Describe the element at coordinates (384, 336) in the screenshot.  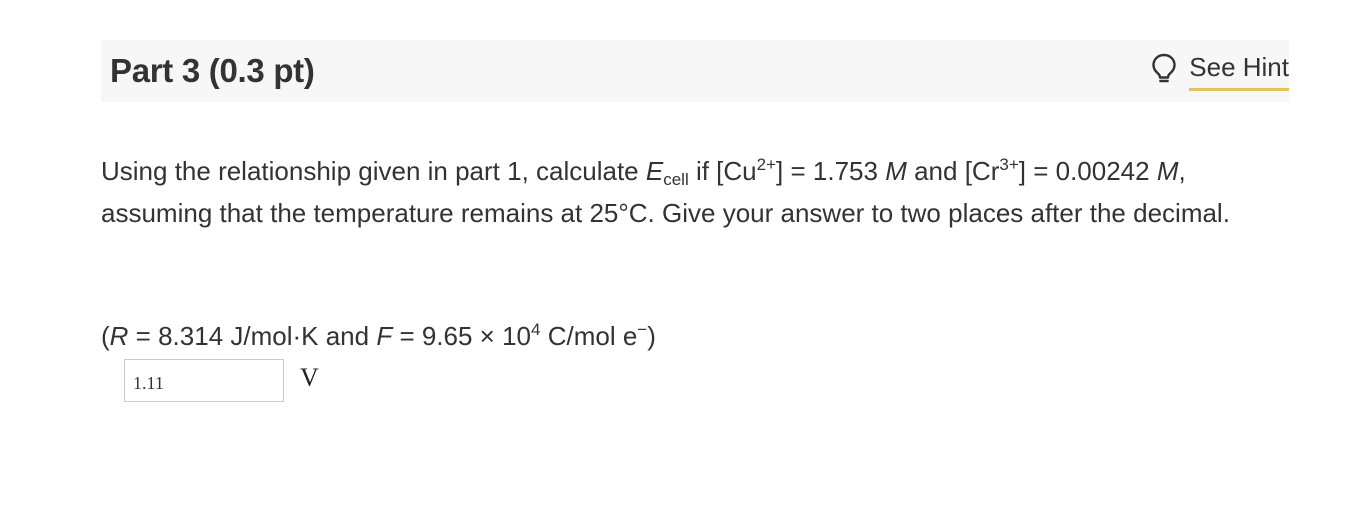
I see `f-symbol: F` at that location.